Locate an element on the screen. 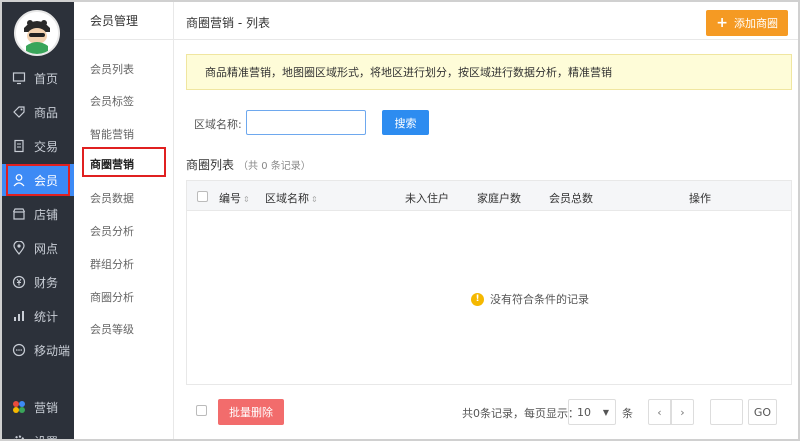 This screenshot has width=800, height=441. yen-icon is located at coordinates (19, 282).